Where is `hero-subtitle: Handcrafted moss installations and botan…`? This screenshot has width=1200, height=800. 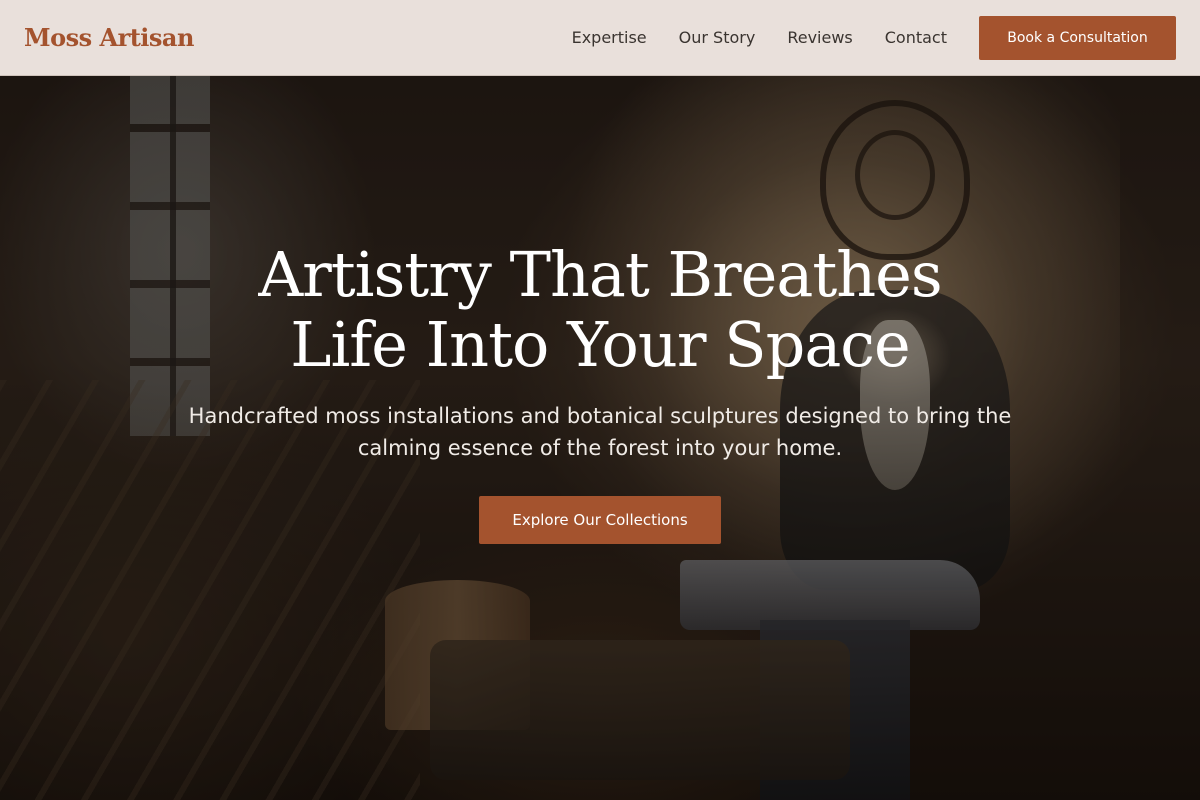
hero-subtitle: Handcrafted moss installations and botan… is located at coordinates (600, 432).